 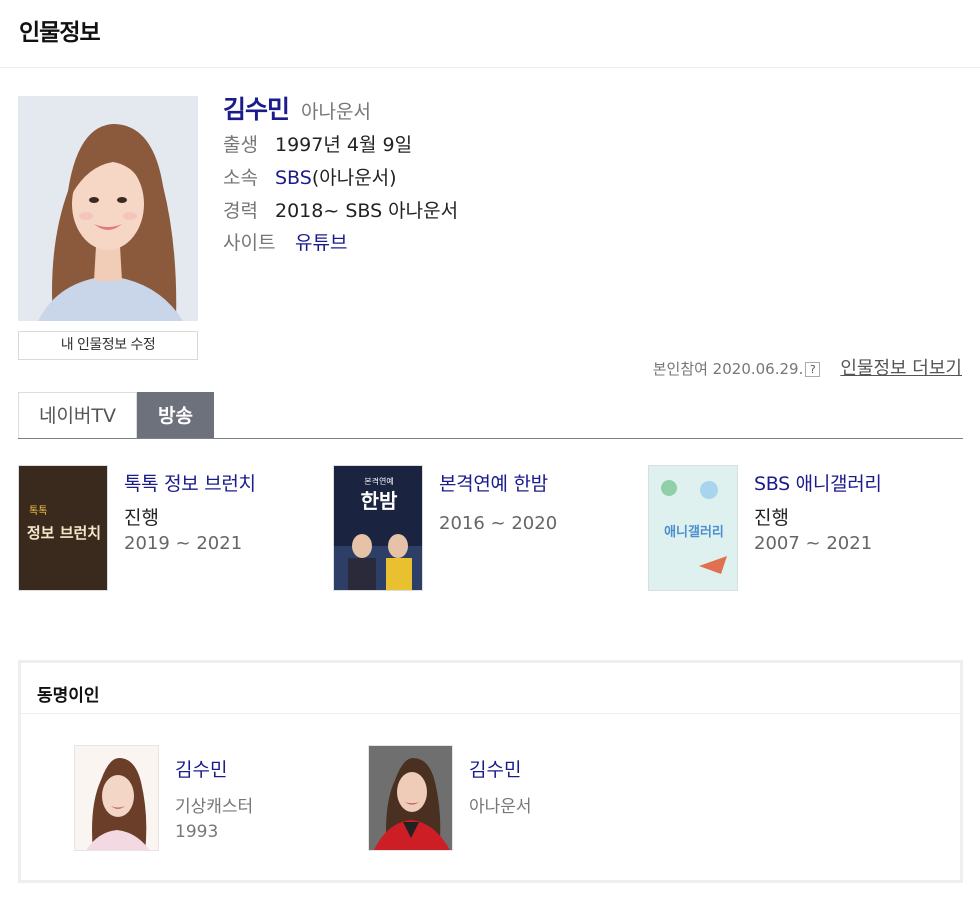 What do you see at coordinates (378, 528) in the screenshot?
I see `show-poster: 본격연예 한밤` at bounding box center [378, 528].